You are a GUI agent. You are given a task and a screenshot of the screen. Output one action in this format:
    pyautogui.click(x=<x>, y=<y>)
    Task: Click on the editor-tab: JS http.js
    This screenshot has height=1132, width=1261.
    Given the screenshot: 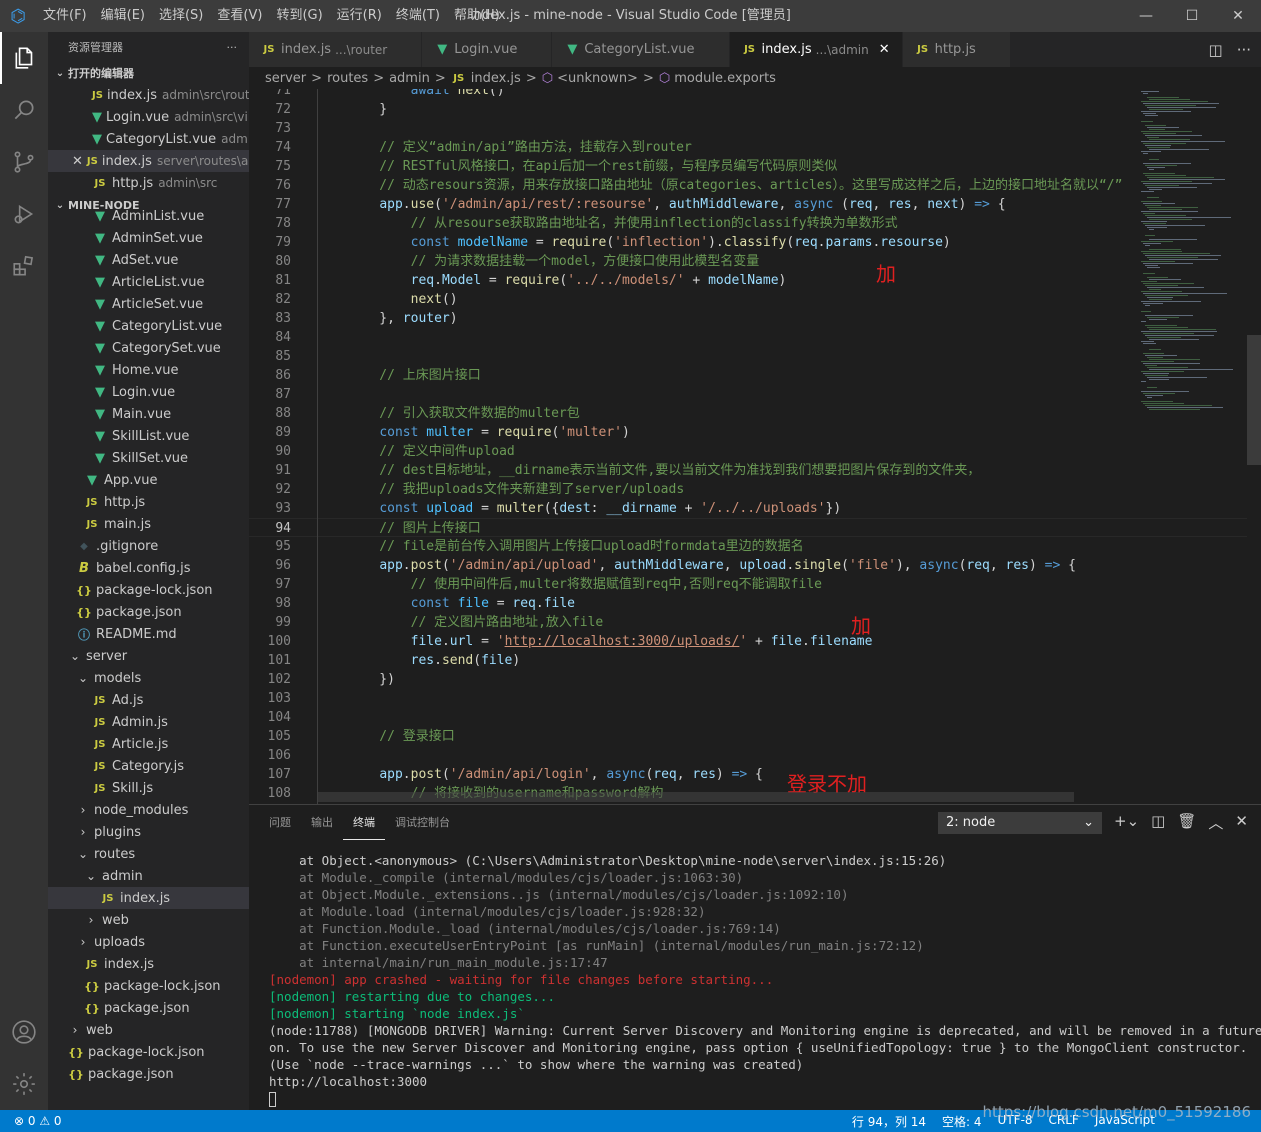 What is the action you would take?
    pyautogui.click(x=956, y=49)
    